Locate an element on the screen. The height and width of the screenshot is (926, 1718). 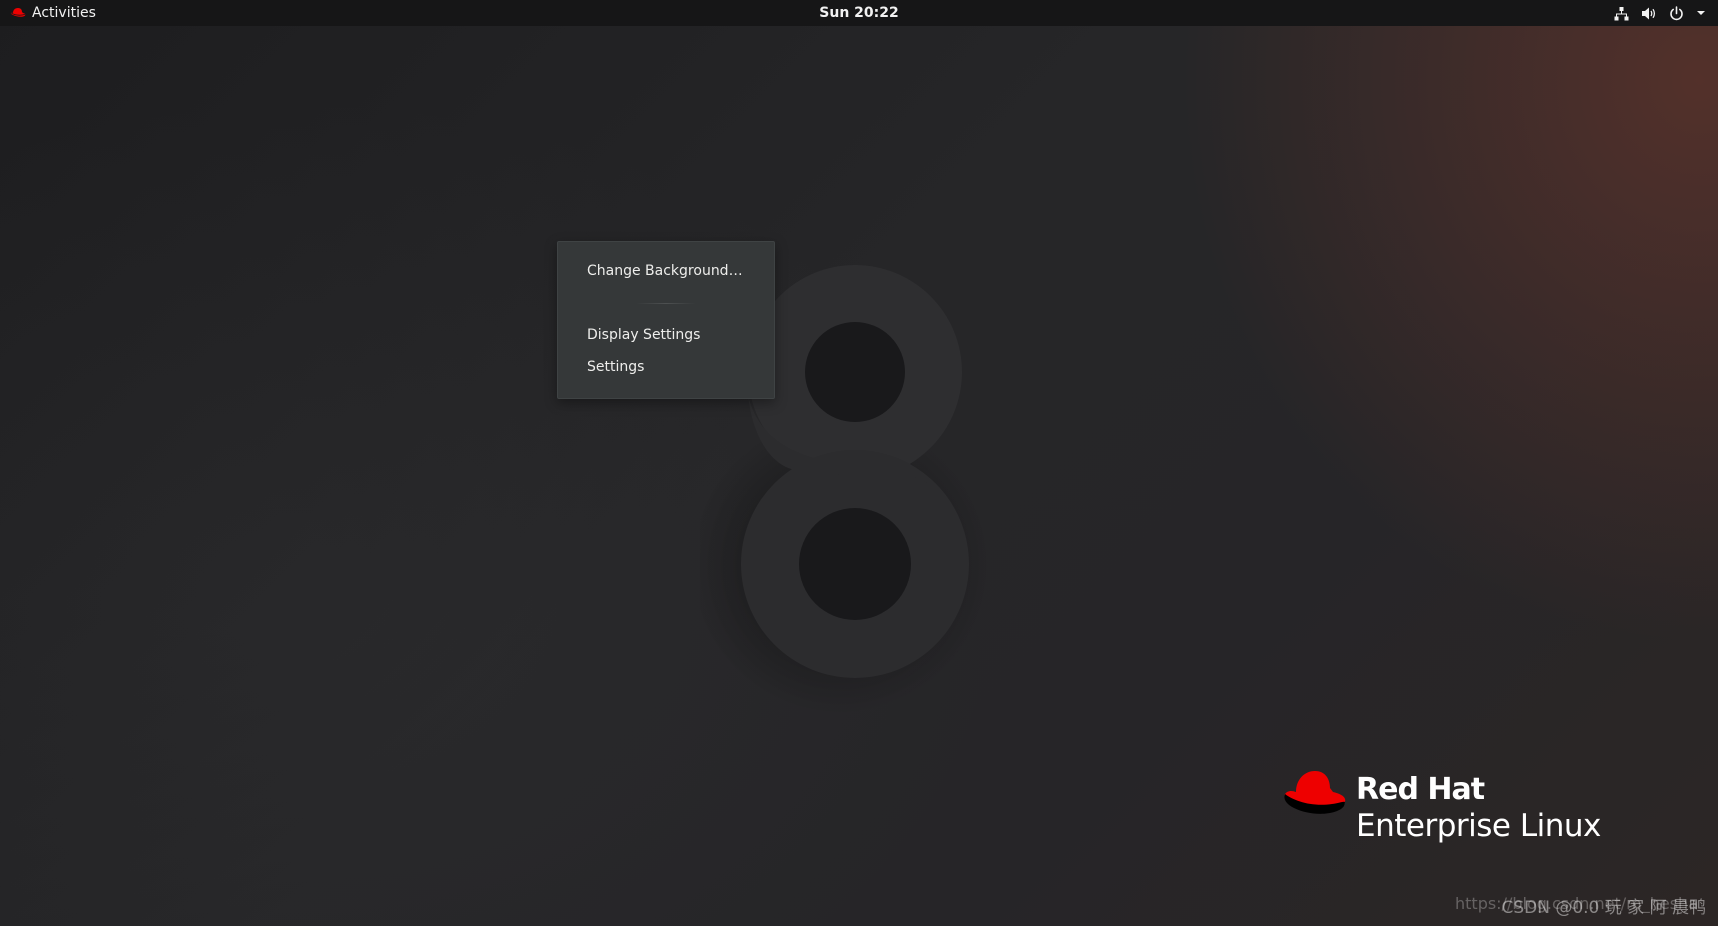
activities-button: Activities is located at coordinates (53, 13).